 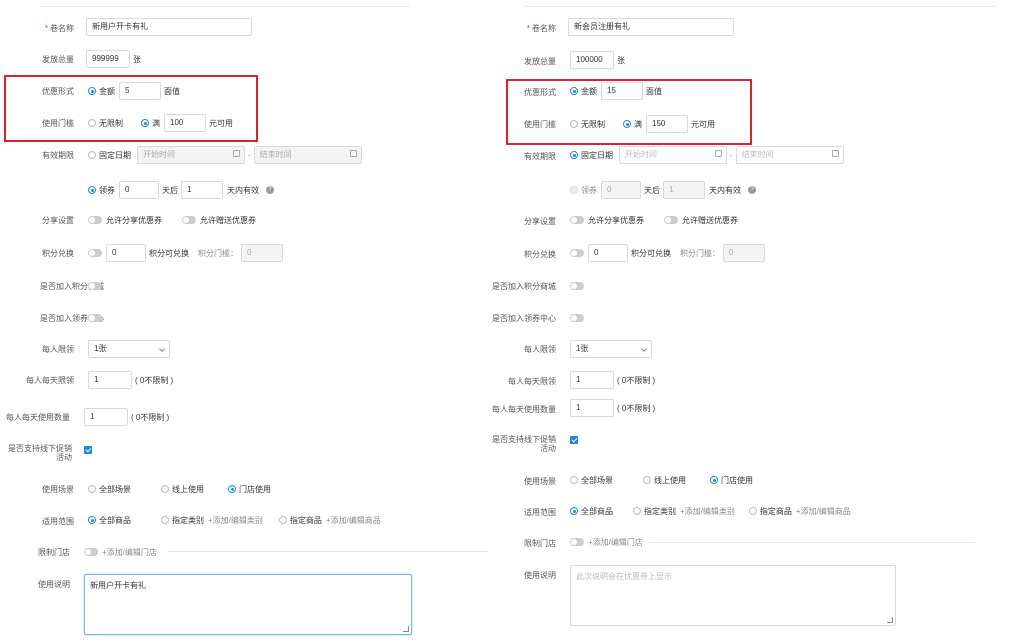 What do you see at coordinates (108, 59) in the screenshot?
I see `total-input: 999999` at bounding box center [108, 59].